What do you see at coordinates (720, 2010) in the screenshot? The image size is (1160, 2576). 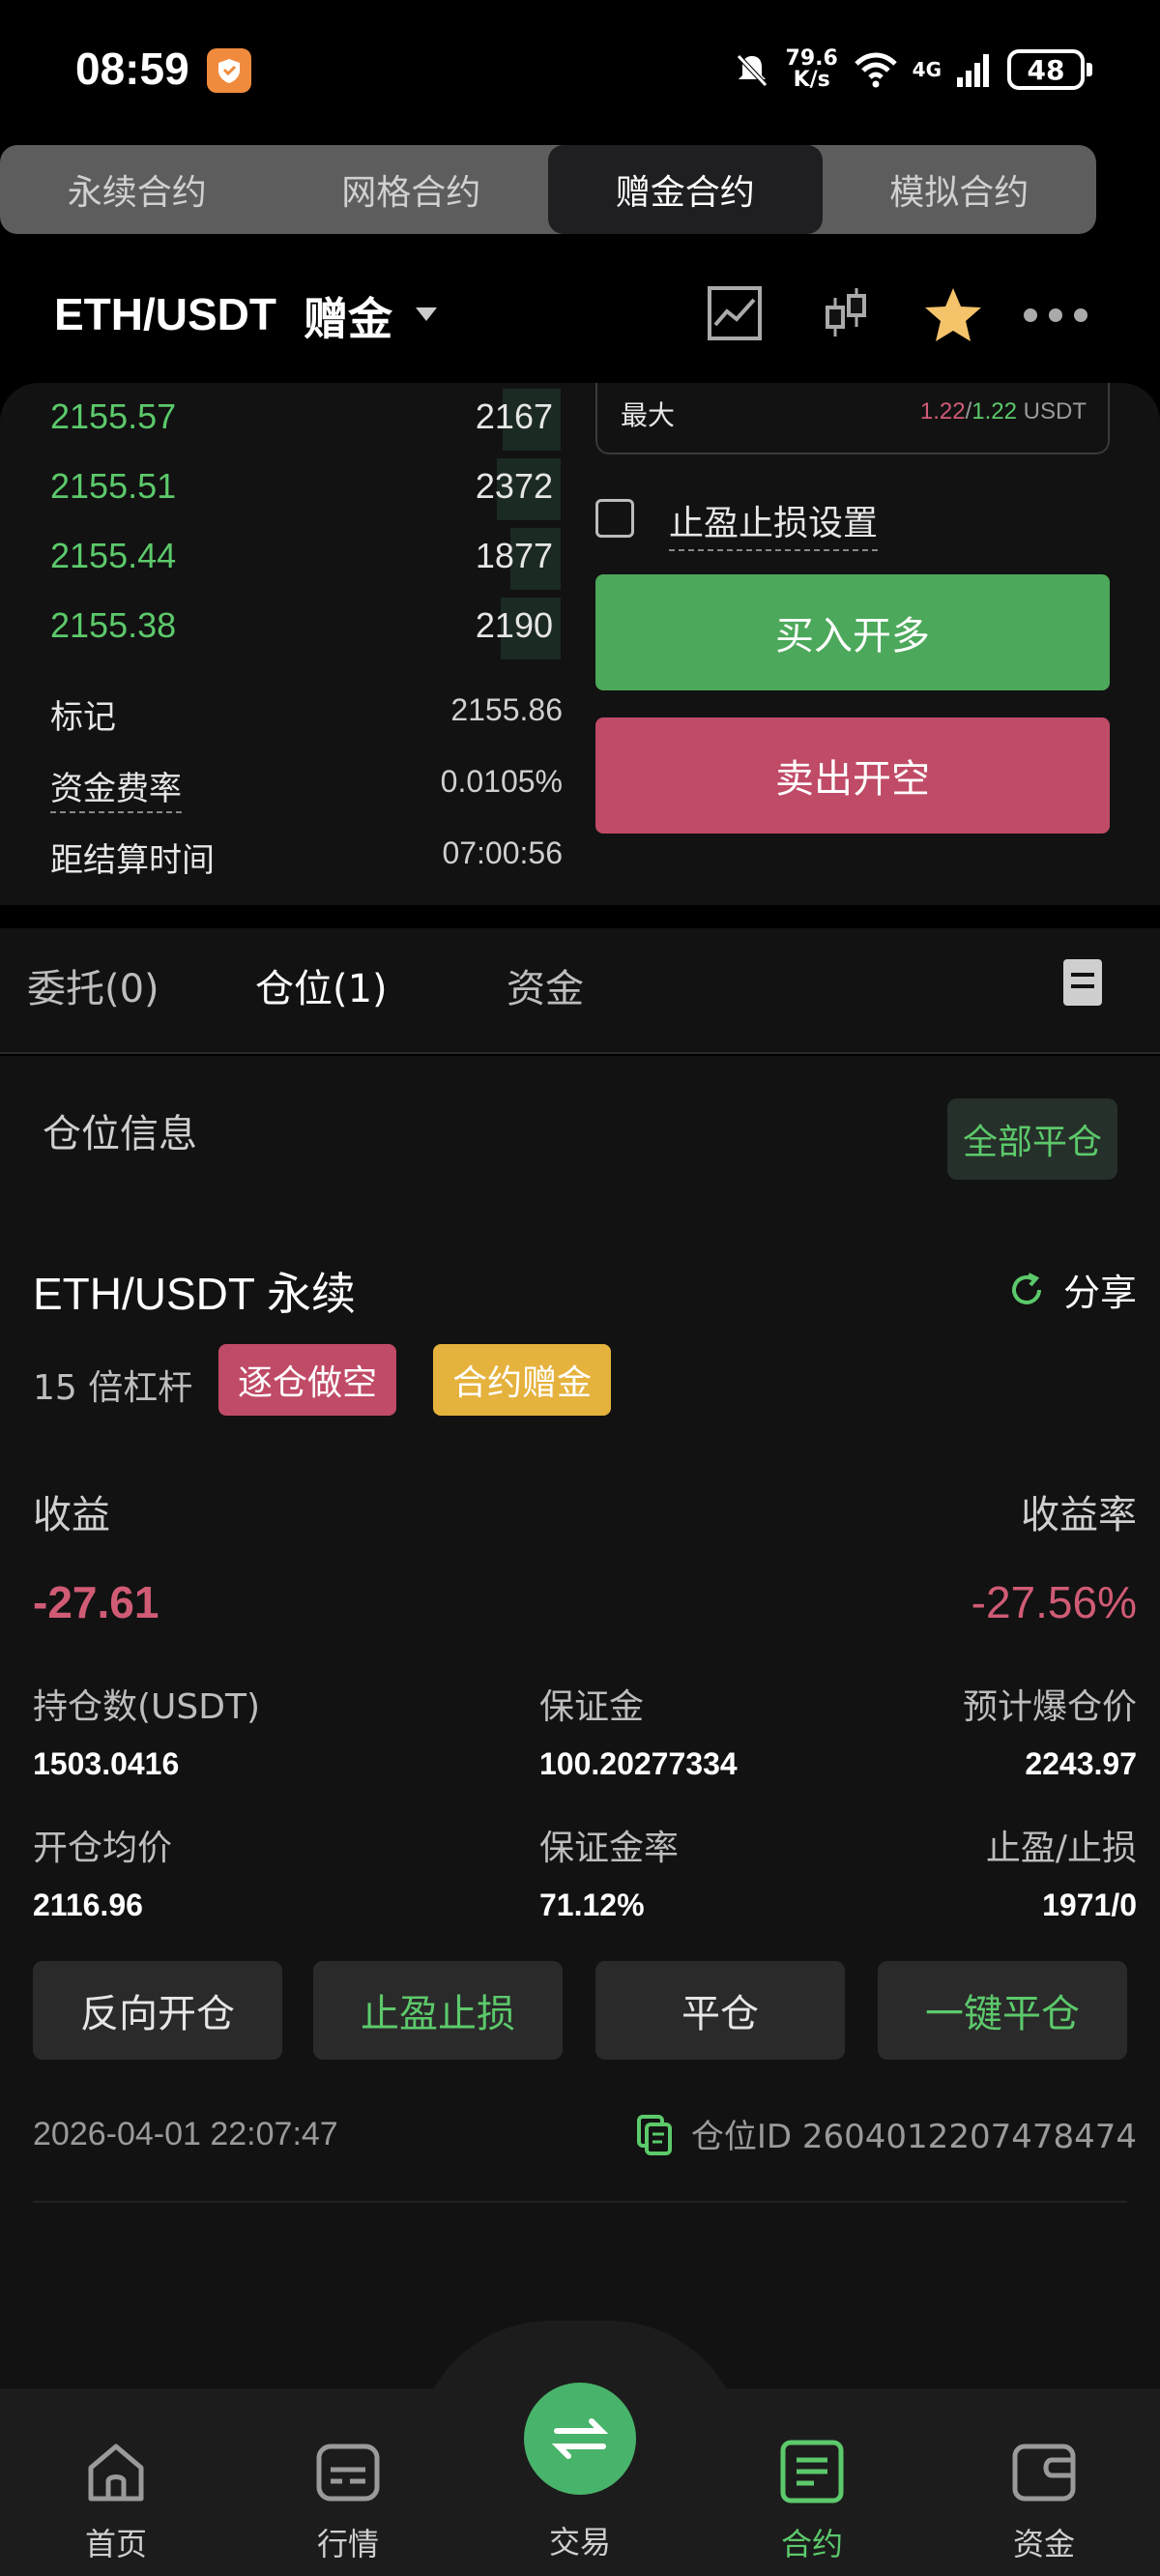 I see `close-position-button: 平仓` at bounding box center [720, 2010].